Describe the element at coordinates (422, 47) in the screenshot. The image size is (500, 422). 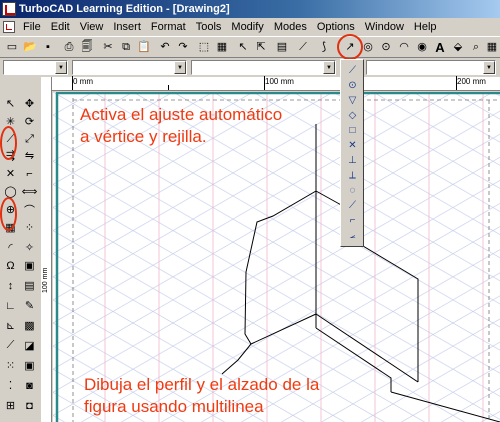
I see `ellipse-icon: ◉` at that location.